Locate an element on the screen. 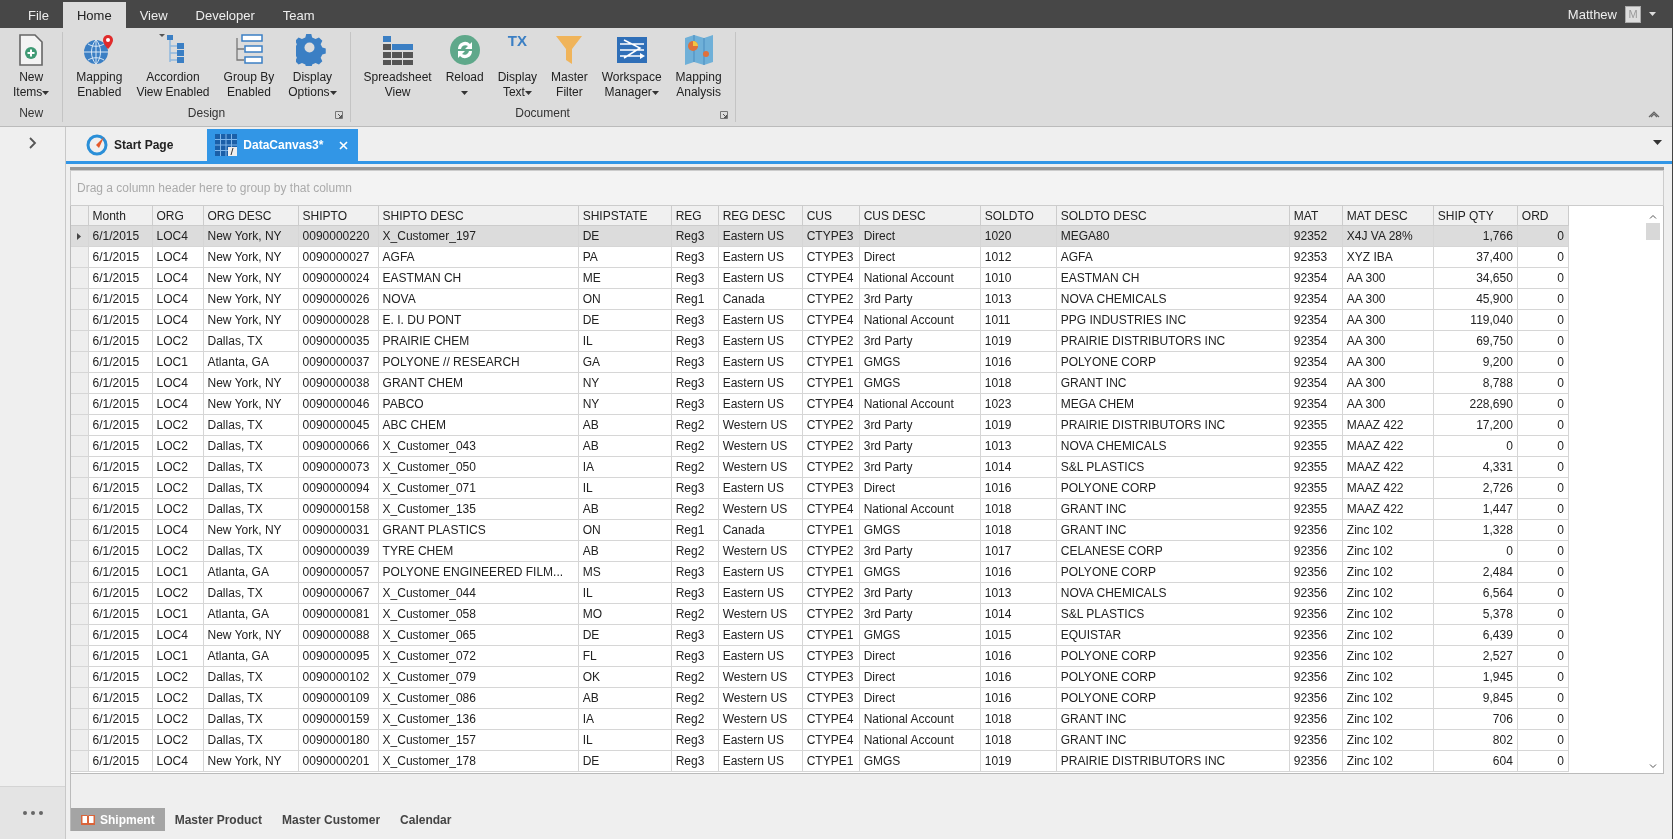  column-header: SHIPSTATE is located at coordinates (625, 216).